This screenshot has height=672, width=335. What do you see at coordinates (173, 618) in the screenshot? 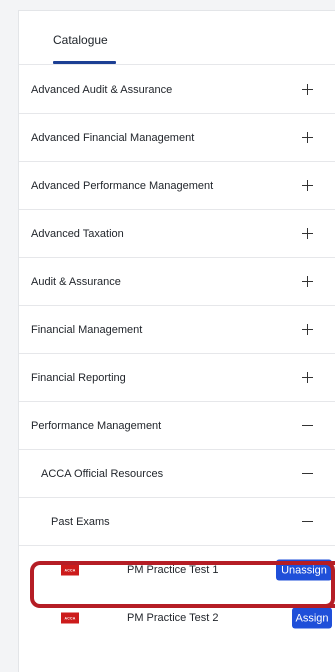
I see `resource-title: PM Practice Test 2` at bounding box center [173, 618].